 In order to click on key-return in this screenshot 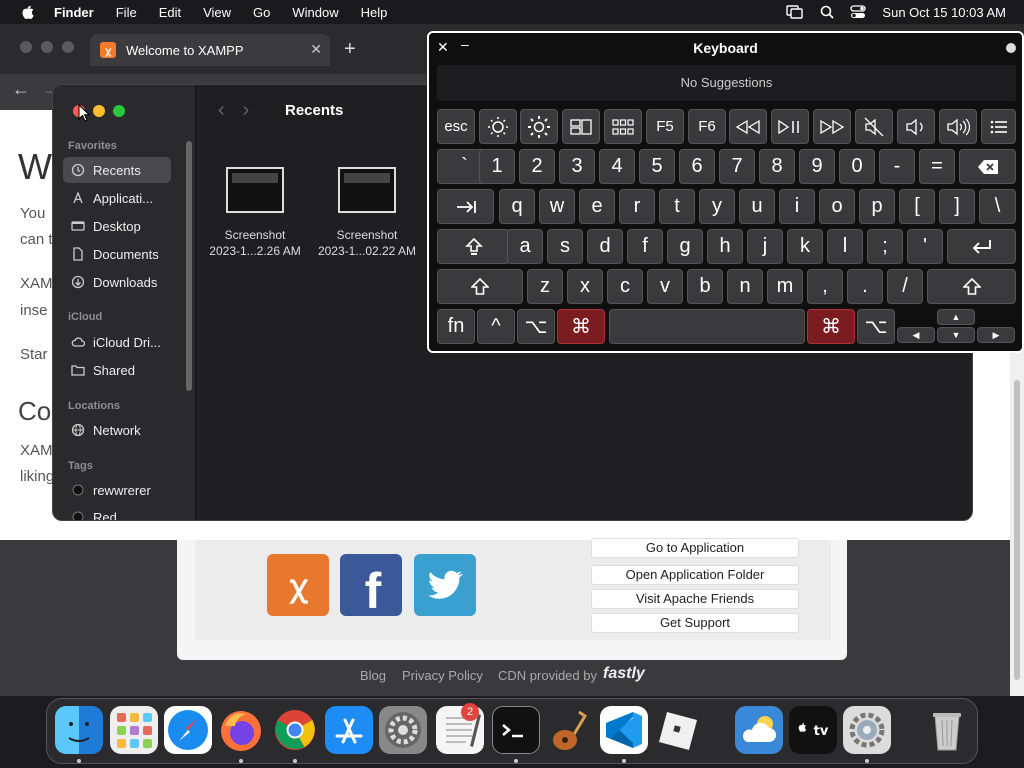, I will do `click(981, 246)`.